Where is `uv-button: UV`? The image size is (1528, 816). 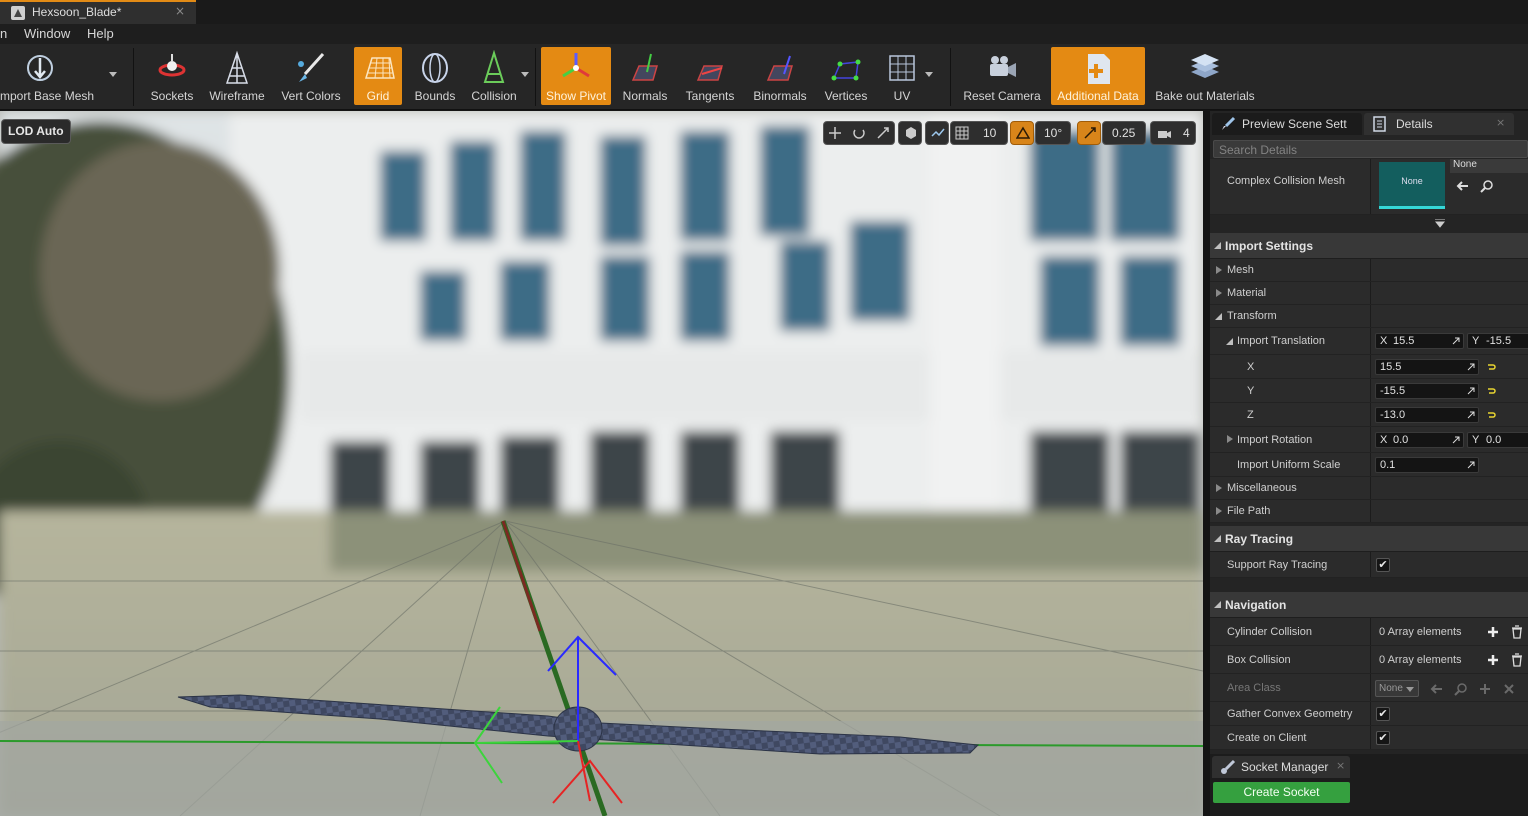
uv-button: UV is located at coordinates (902, 76).